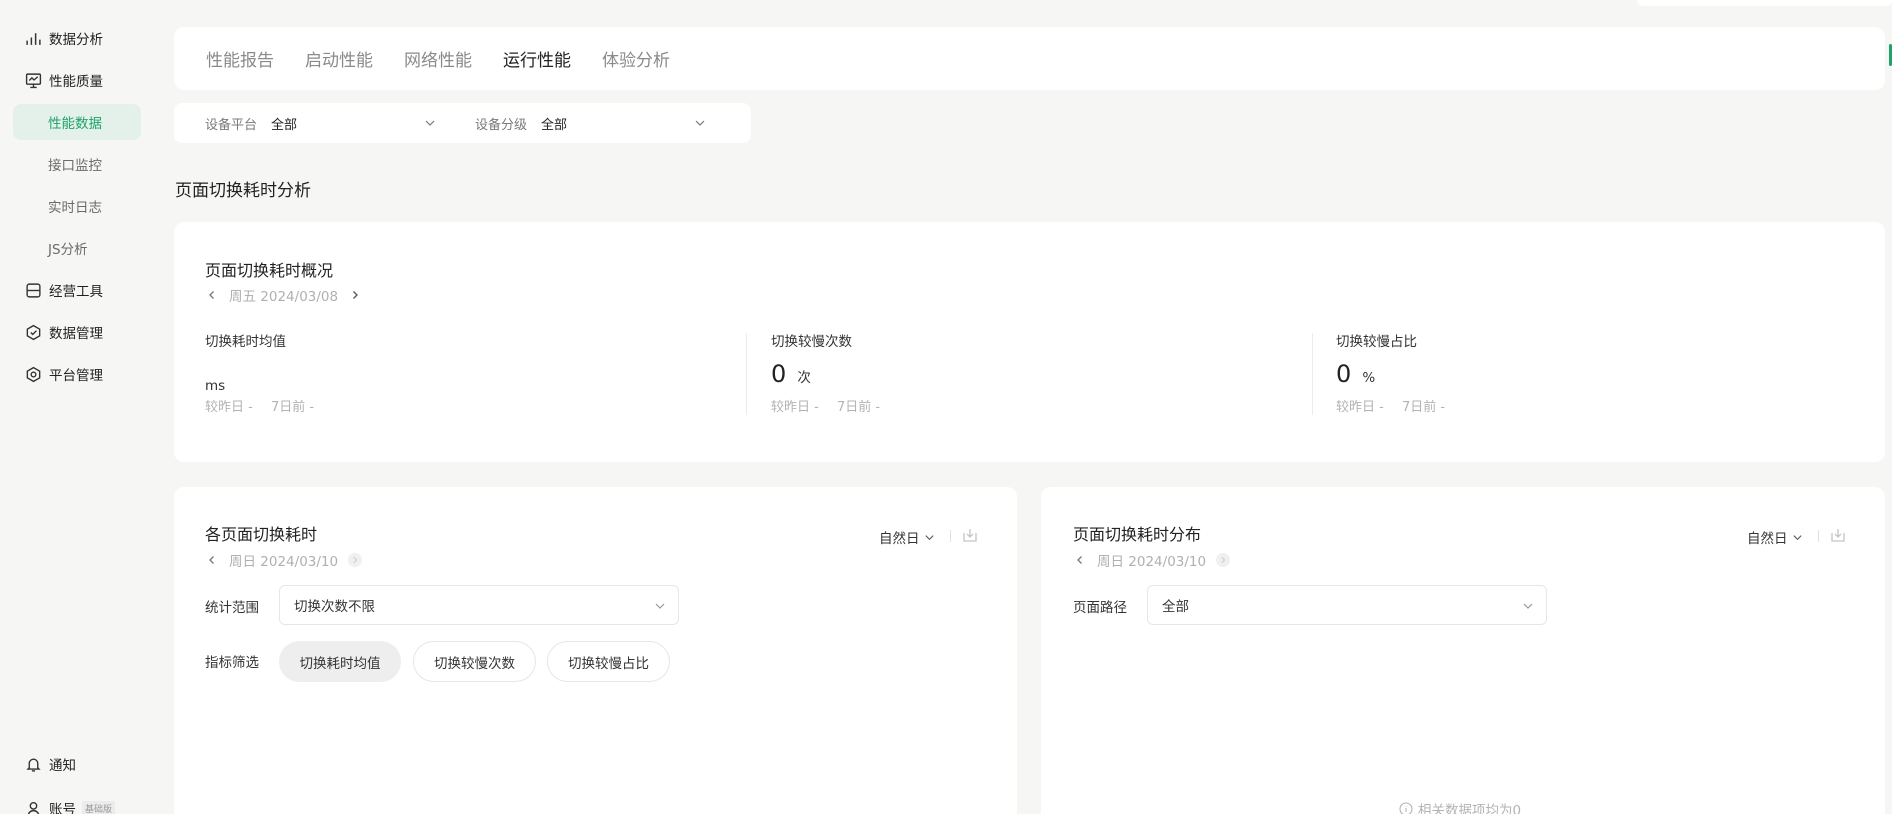 The height and width of the screenshot is (814, 1892). I want to click on distribution-granularity-select: 自然日, so click(1775, 537).